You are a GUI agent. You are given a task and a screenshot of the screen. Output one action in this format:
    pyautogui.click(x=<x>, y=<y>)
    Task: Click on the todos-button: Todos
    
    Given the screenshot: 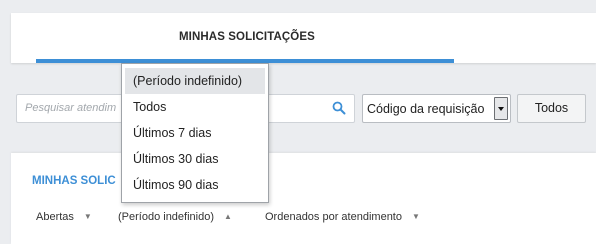 What is the action you would take?
    pyautogui.click(x=551, y=108)
    